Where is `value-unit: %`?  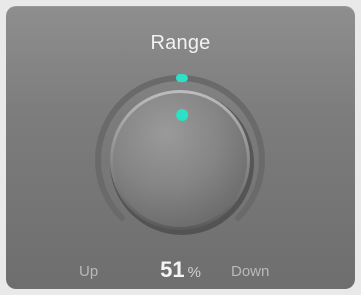
value-unit: % is located at coordinates (194, 272).